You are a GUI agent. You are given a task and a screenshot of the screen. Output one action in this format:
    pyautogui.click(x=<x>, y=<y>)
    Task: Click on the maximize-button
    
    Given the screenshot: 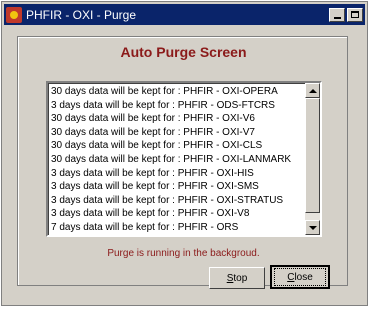 What is the action you would take?
    pyautogui.click(x=355, y=14)
    